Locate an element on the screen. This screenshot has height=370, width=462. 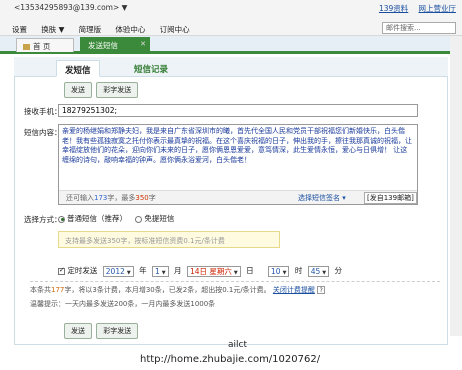
month-unit: 月 is located at coordinates (178, 270).